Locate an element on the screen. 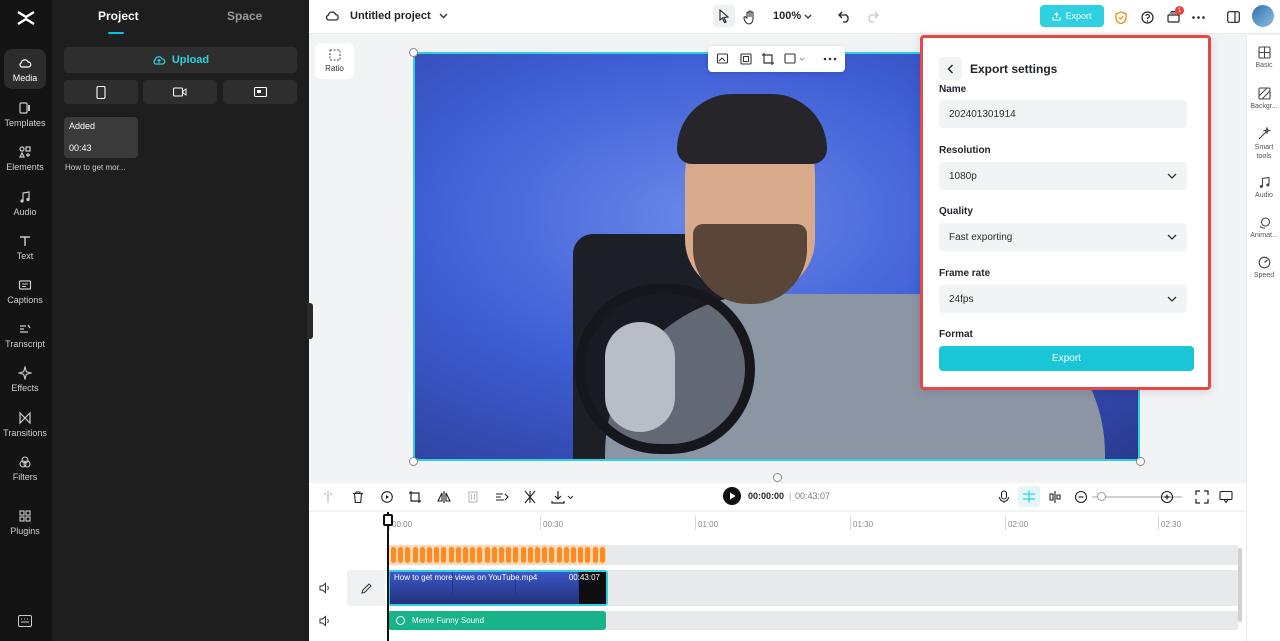 The image size is (1280, 641). rotate-handle is located at coordinates (777, 477).